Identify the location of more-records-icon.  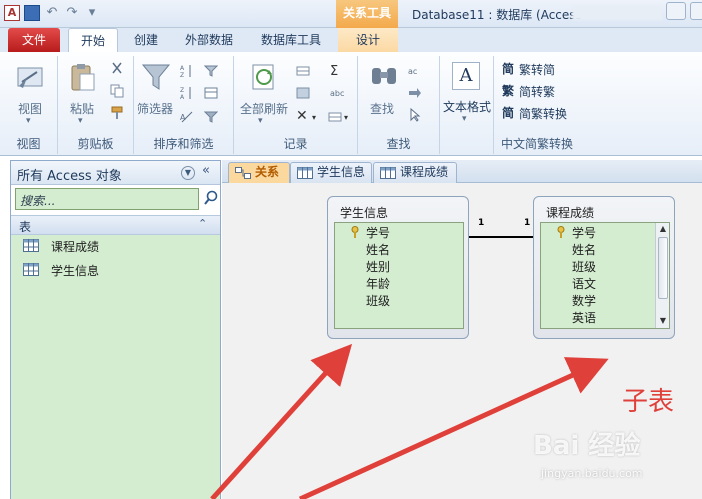
(335, 117).